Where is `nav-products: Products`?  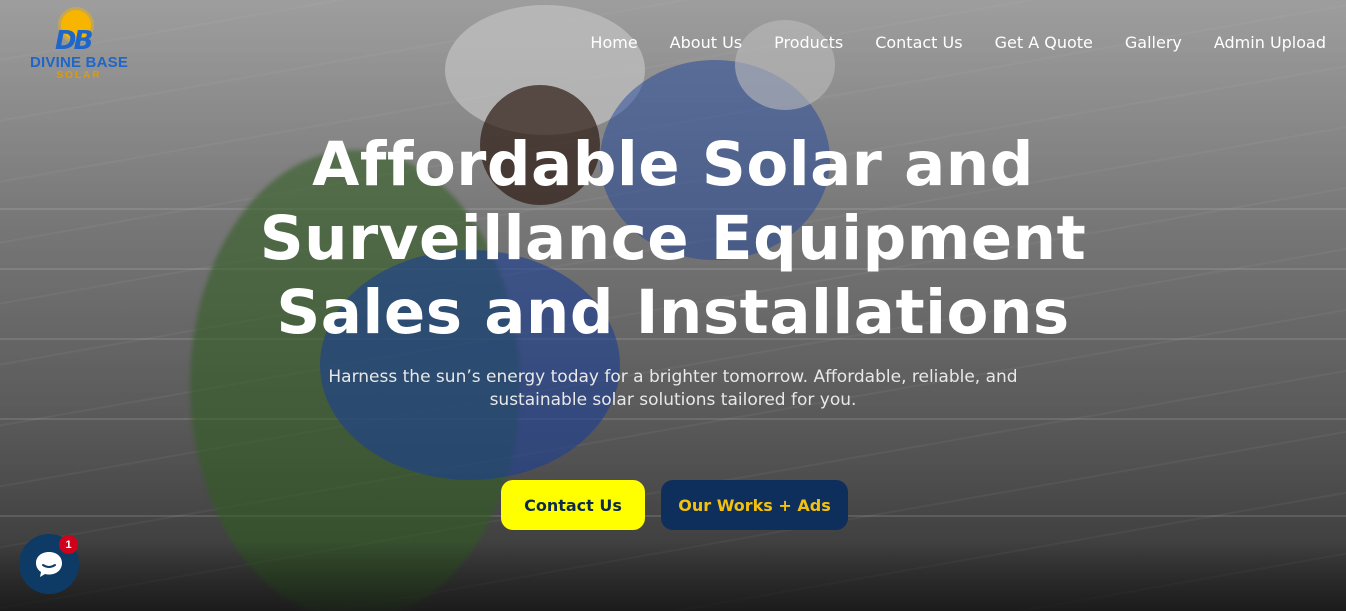
nav-products: Products is located at coordinates (808, 43).